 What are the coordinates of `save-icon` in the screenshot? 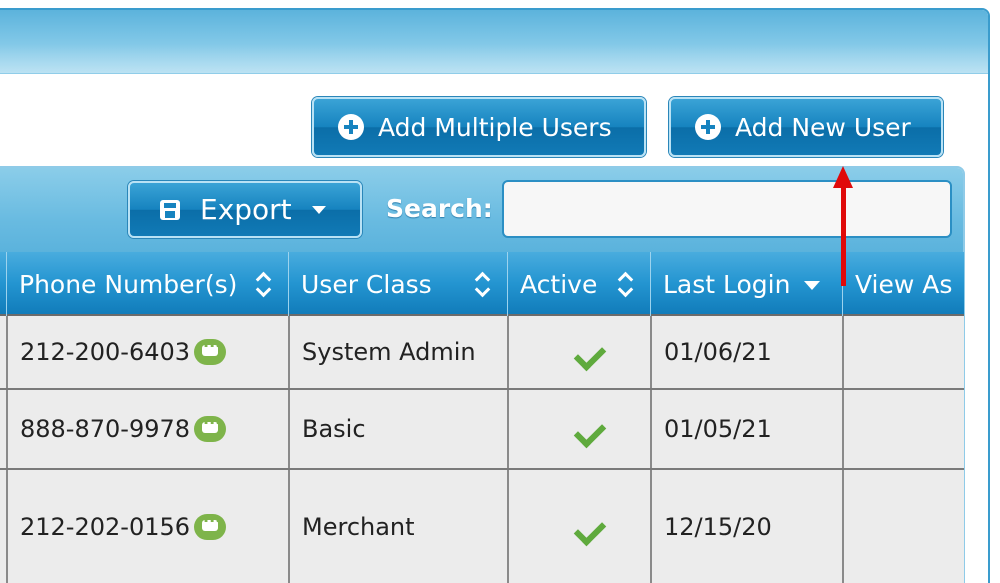 It's located at (170, 209).